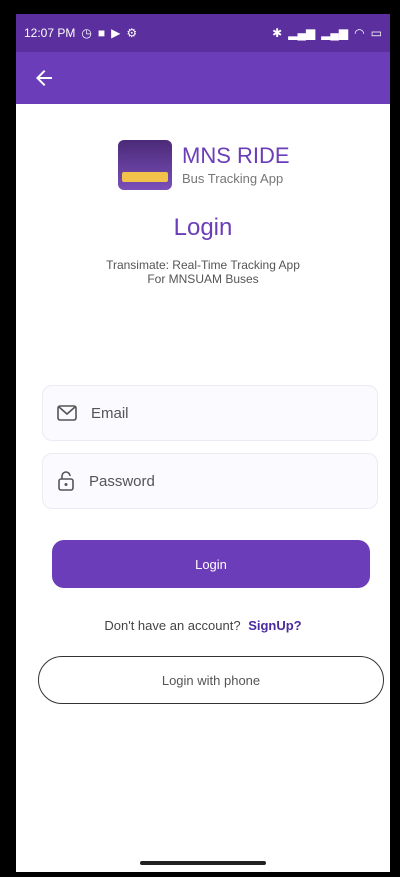  What do you see at coordinates (116, 33) in the screenshot?
I see `video-icon: ▶` at bounding box center [116, 33].